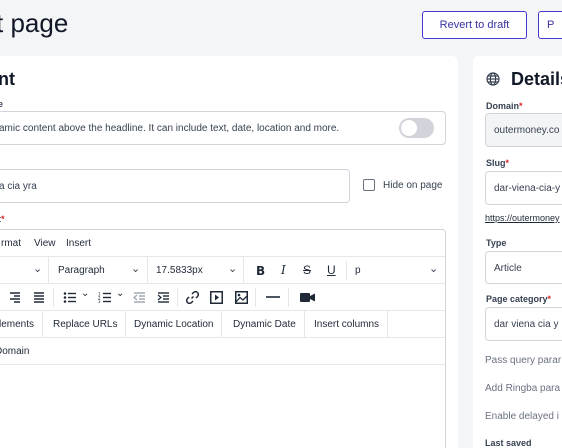 The width and height of the screenshot is (562, 448). I want to click on font-size-select: 17.5833px ⌄, so click(196, 270).